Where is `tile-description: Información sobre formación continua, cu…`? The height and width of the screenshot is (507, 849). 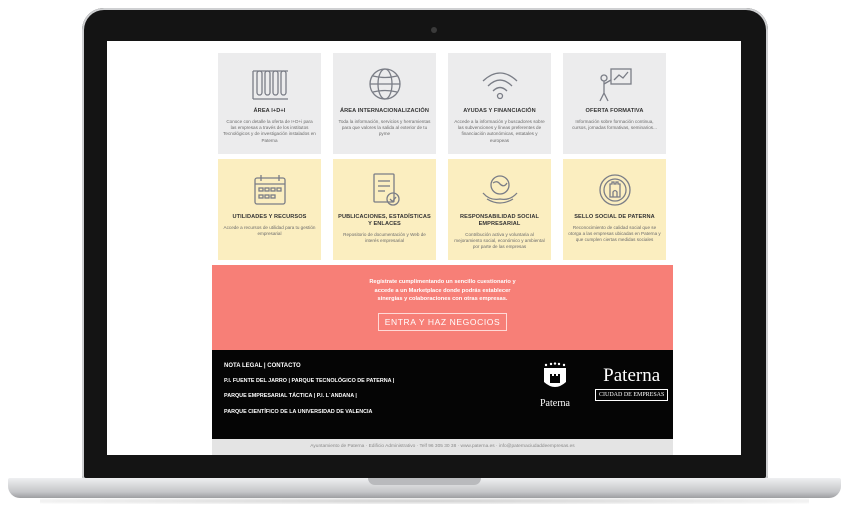 tile-description: Información sobre formación continua, cu… is located at coordinates (614, 124).